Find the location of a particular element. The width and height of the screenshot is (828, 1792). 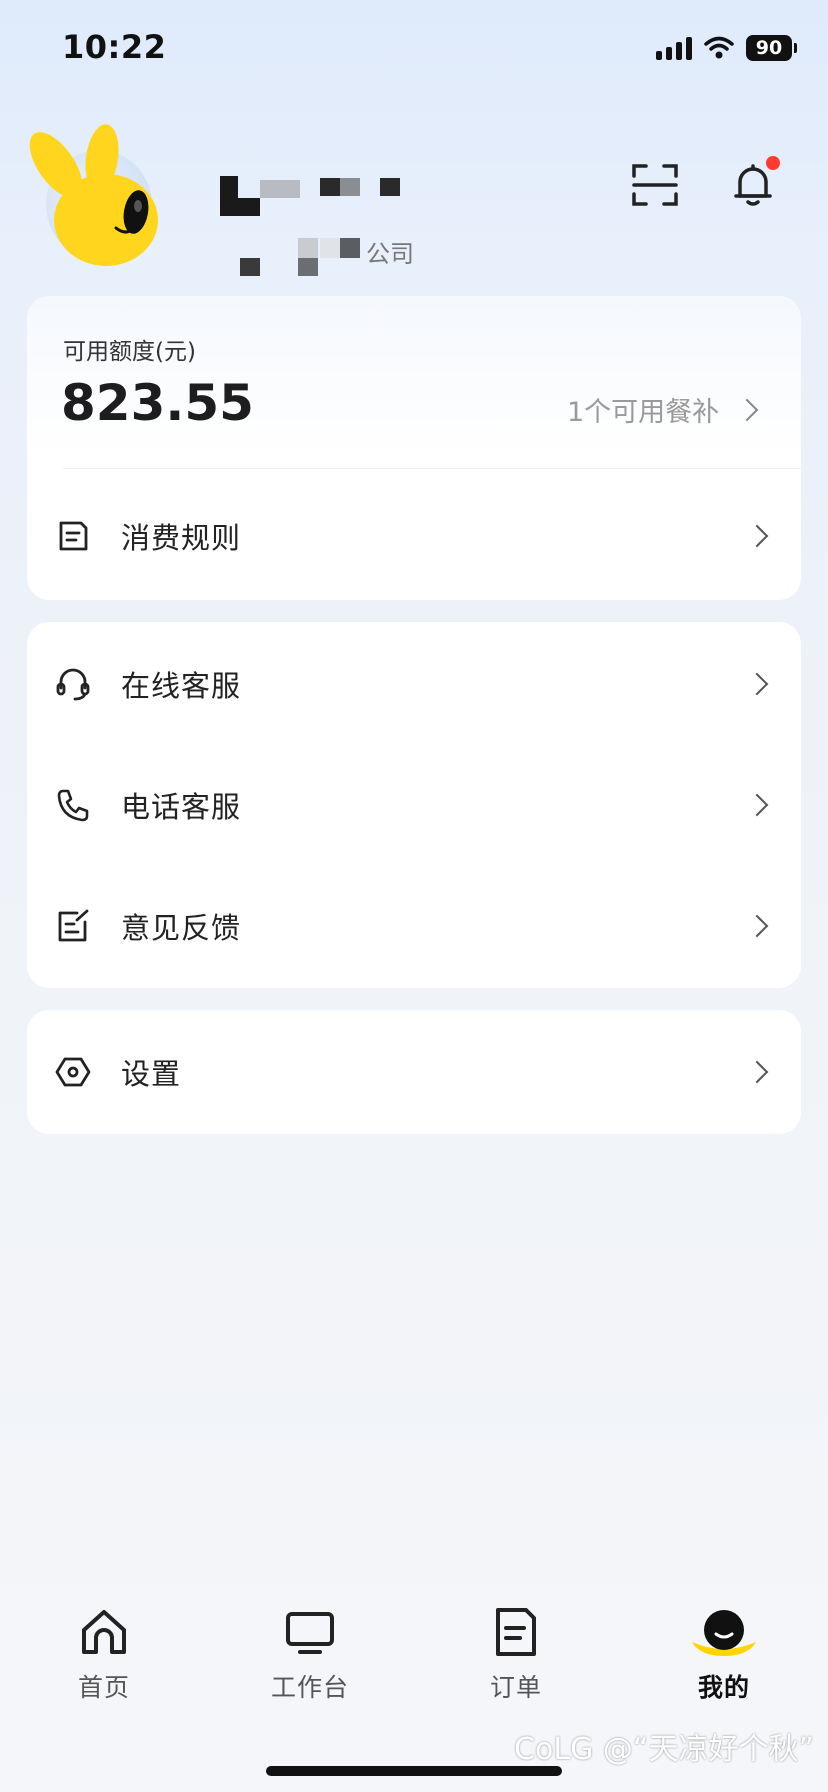

tab-orders is located at coordinates (516, 1634).